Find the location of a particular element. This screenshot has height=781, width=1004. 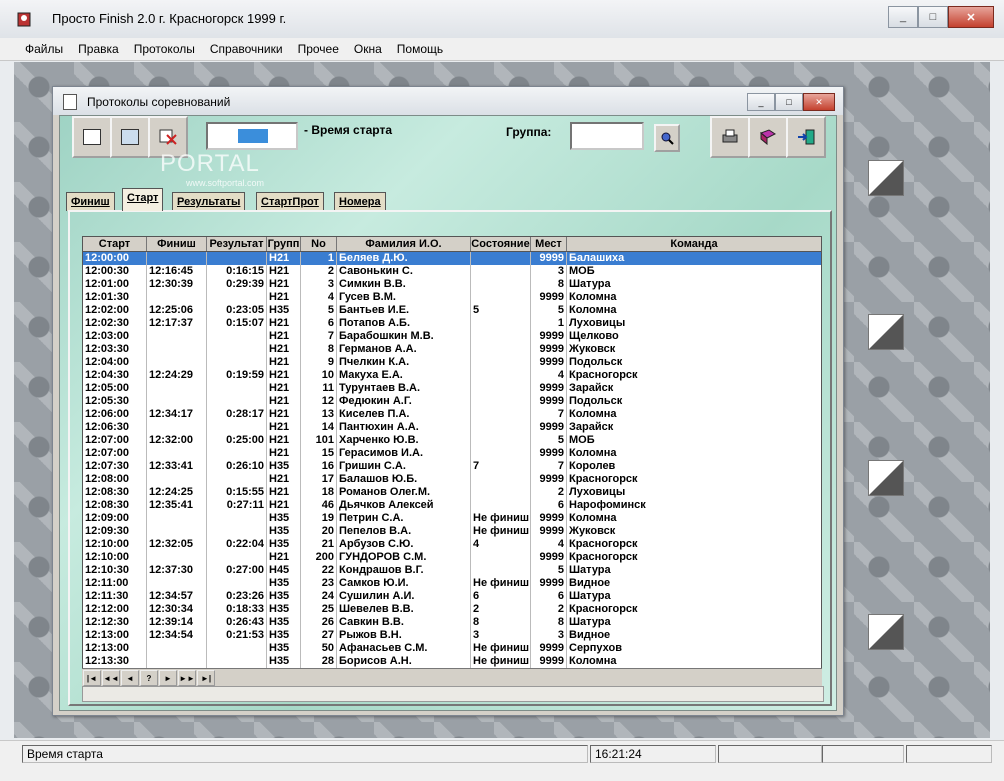

nav-button: ► is located at coordinates (168, 678).